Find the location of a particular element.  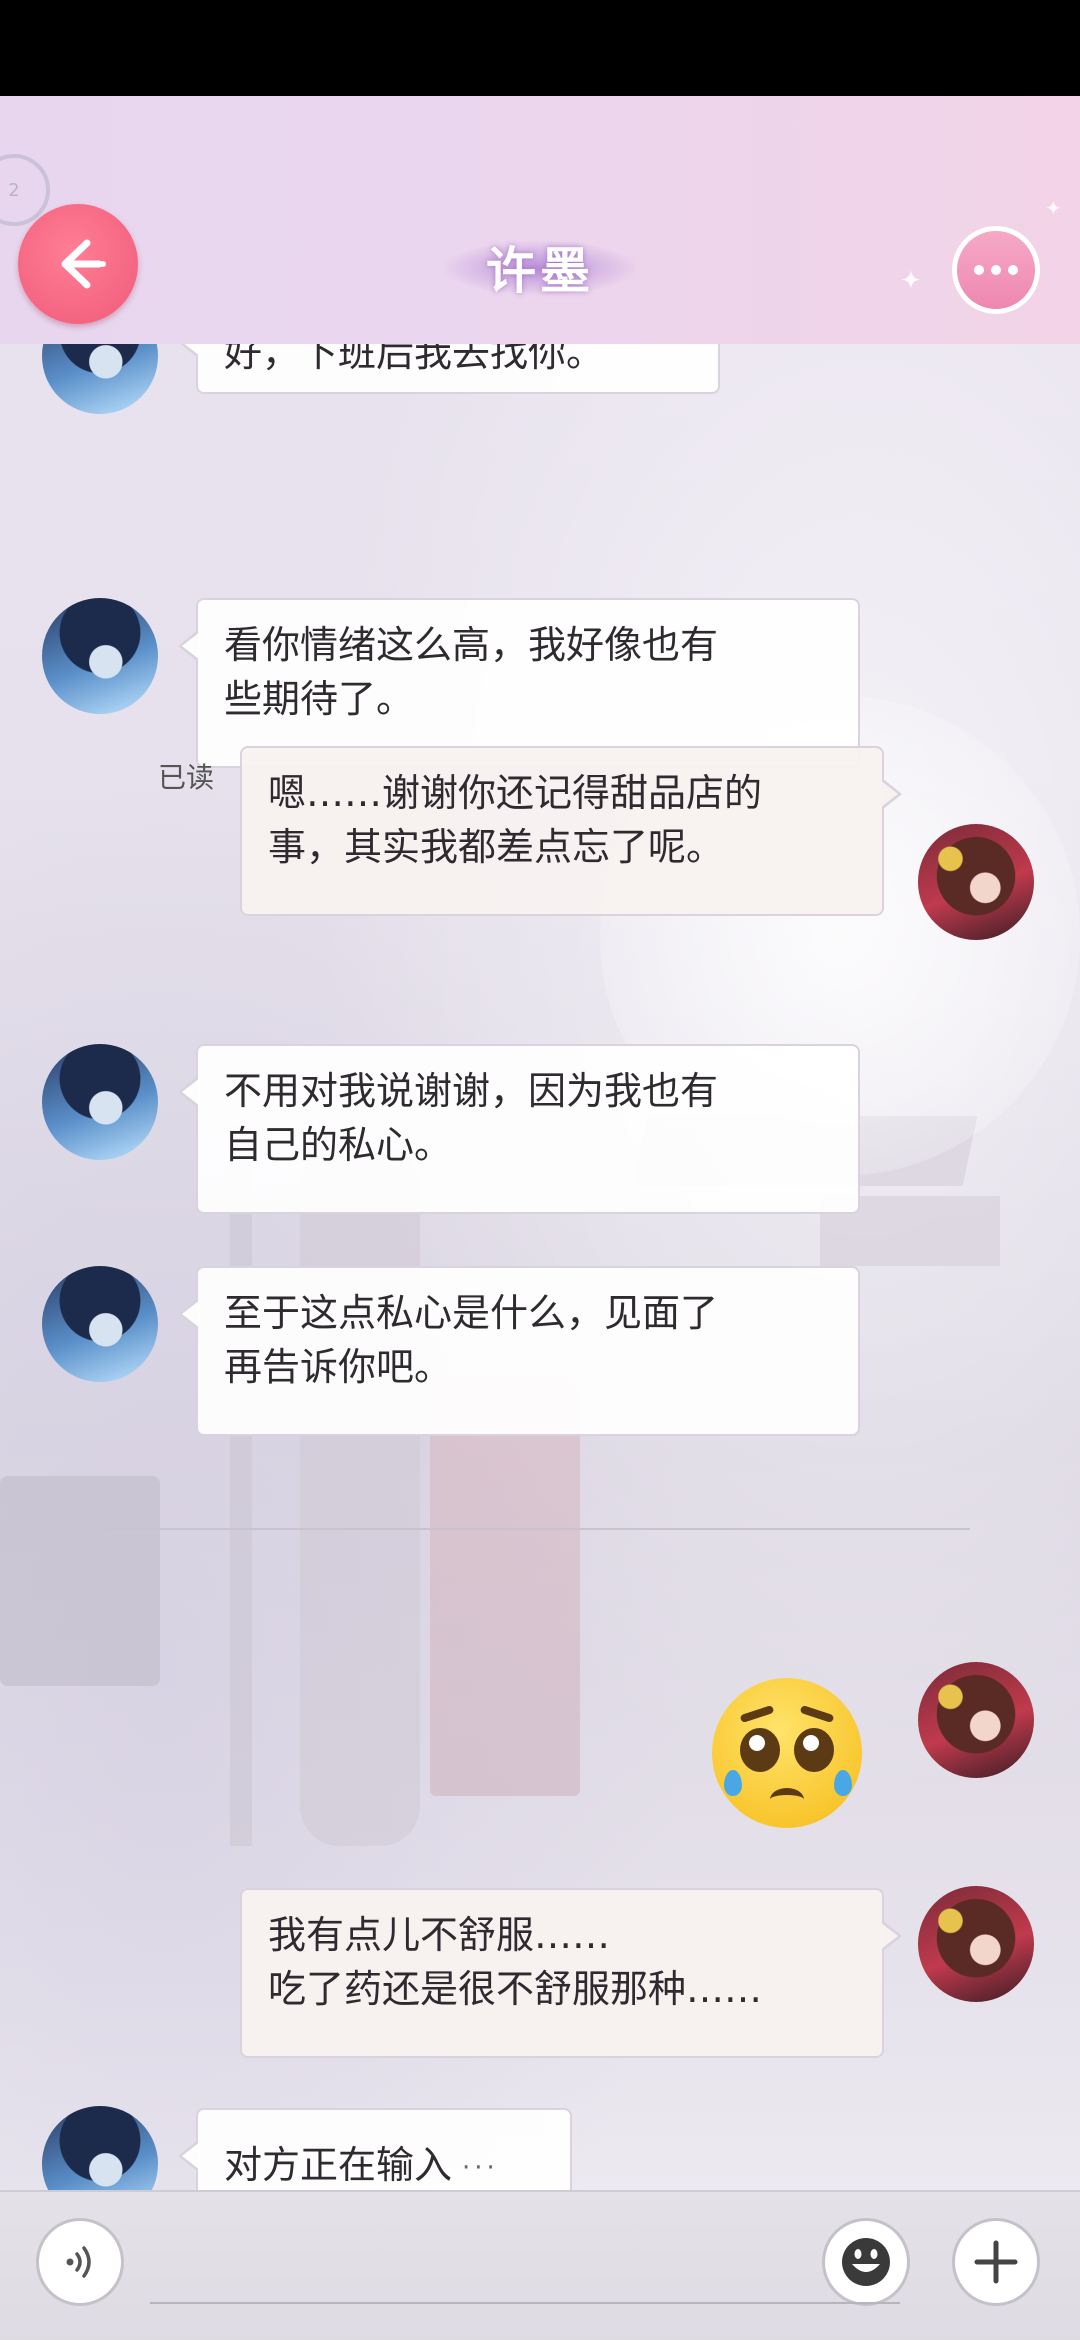

emoji-mouth is located at coordinates (787, 1799).